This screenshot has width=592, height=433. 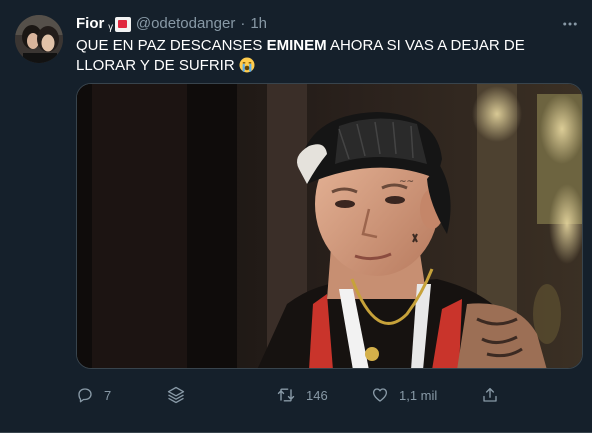 I want to click on retweet-icon, so click(x=286, y=395).